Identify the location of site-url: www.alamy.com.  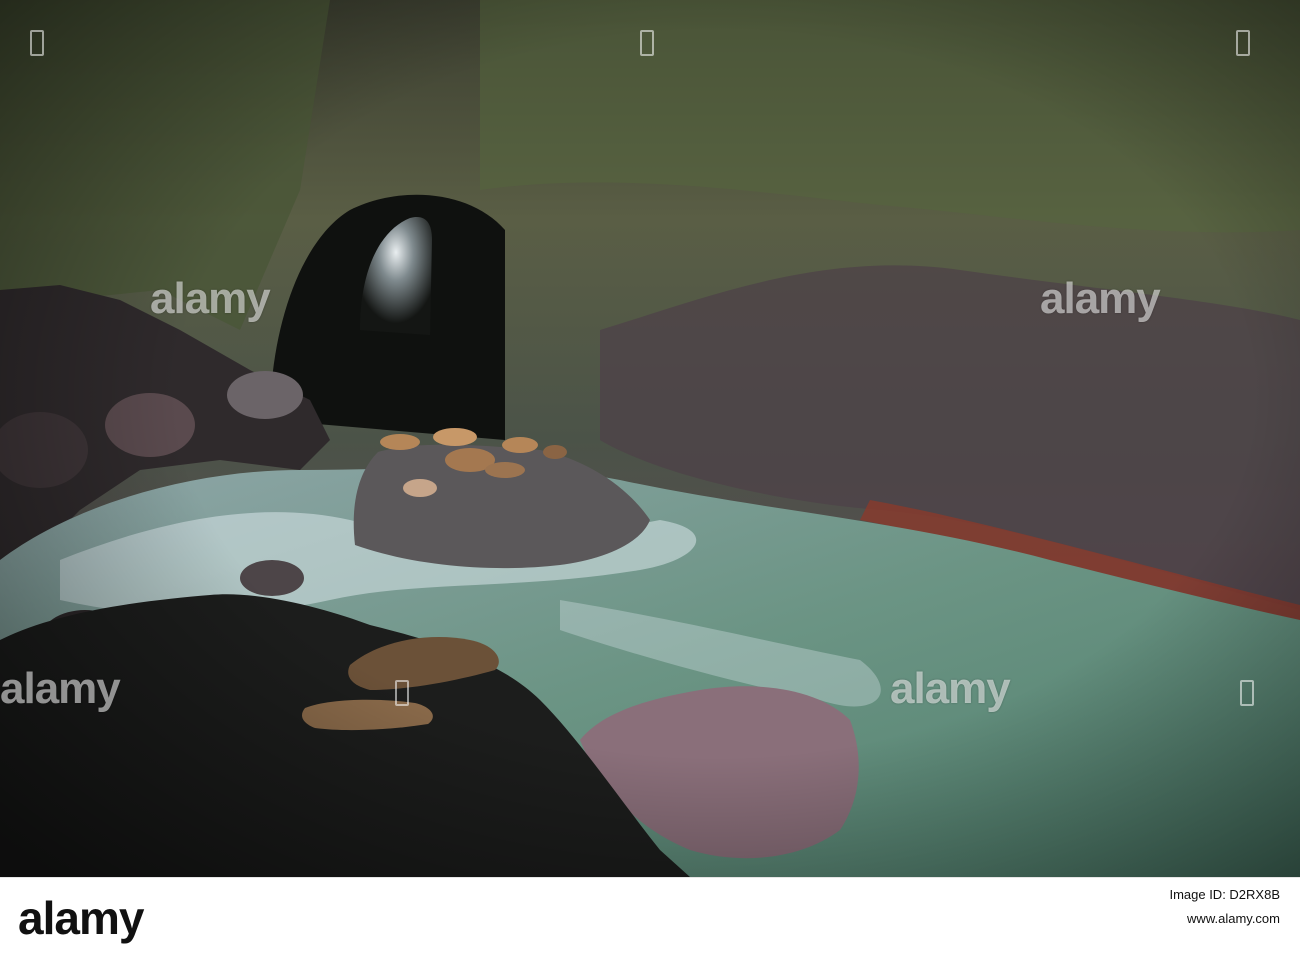
(1224, 919).